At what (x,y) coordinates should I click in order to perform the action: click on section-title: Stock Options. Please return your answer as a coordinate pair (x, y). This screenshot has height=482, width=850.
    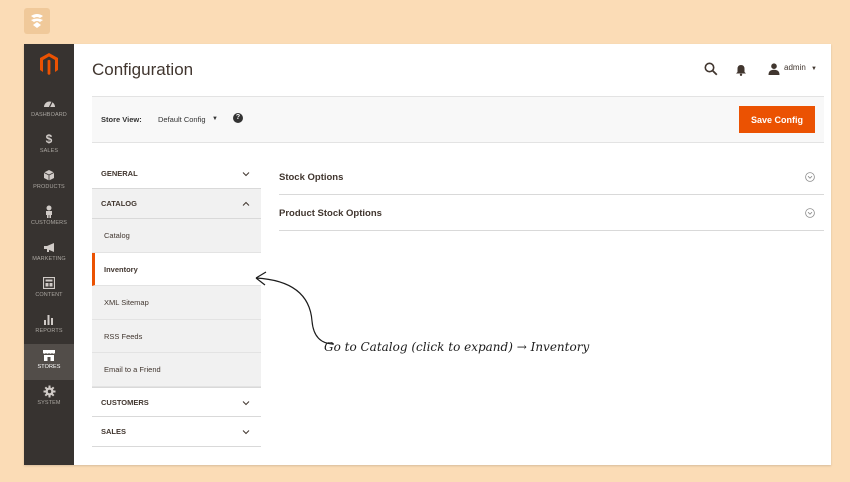
    Looking at the image, I should click on (311, 177).